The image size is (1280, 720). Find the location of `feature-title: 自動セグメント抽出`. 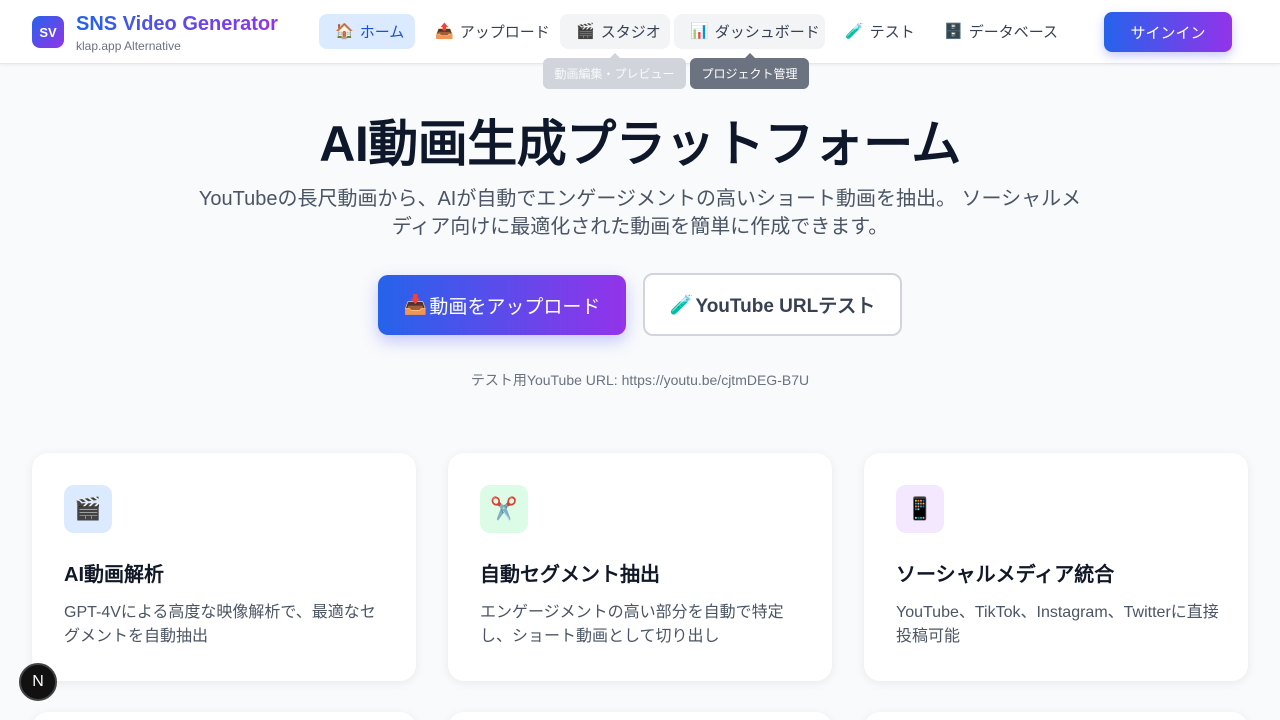

feature-title: 自動セグメント抽出 is located at coordinates (570, 575).